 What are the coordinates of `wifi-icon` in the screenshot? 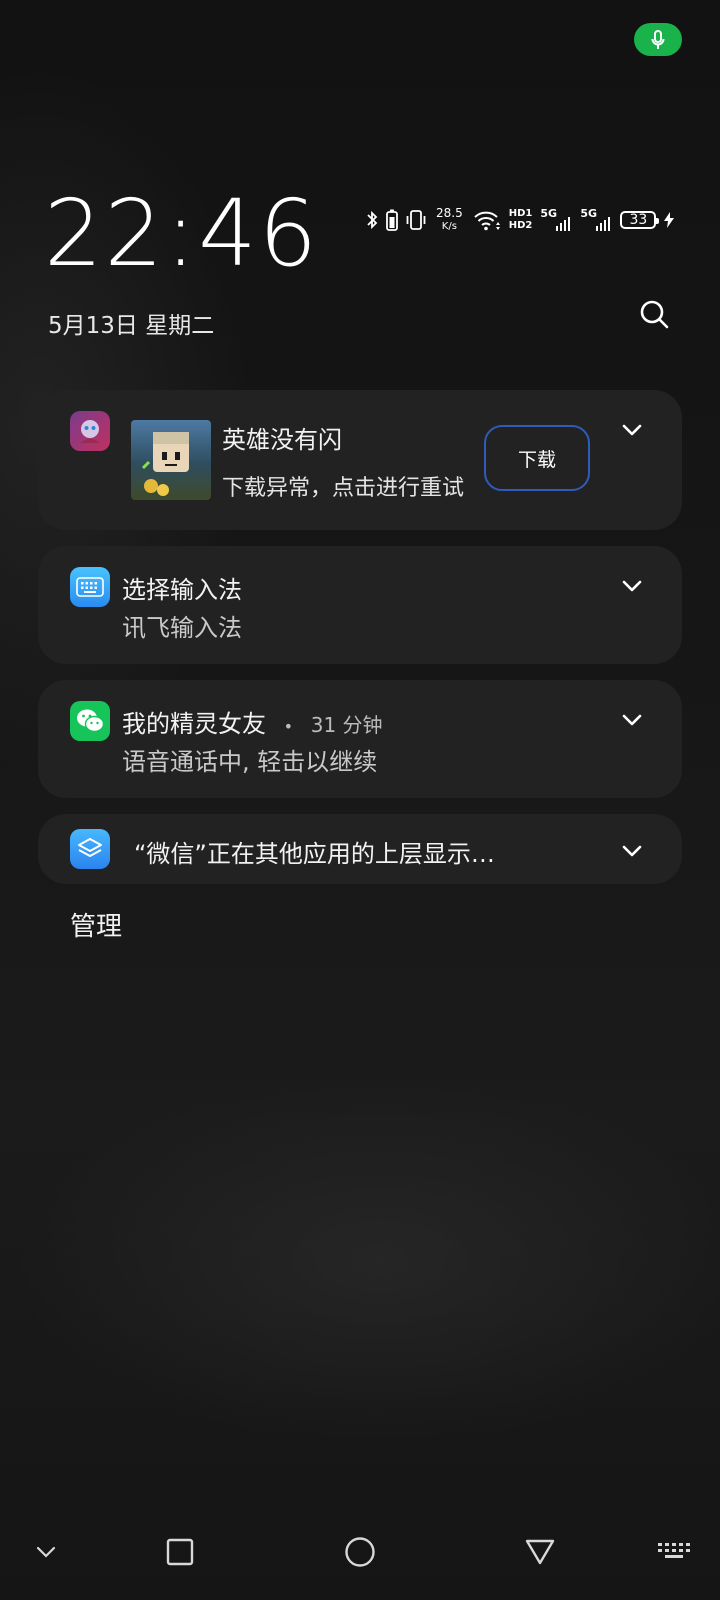 It's located at (487, 221).